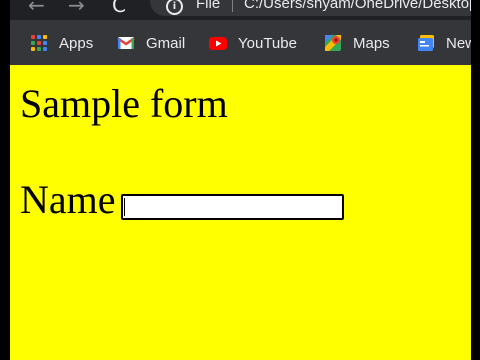  I want to click on bookmark-label: Maps, so click(371, 43).